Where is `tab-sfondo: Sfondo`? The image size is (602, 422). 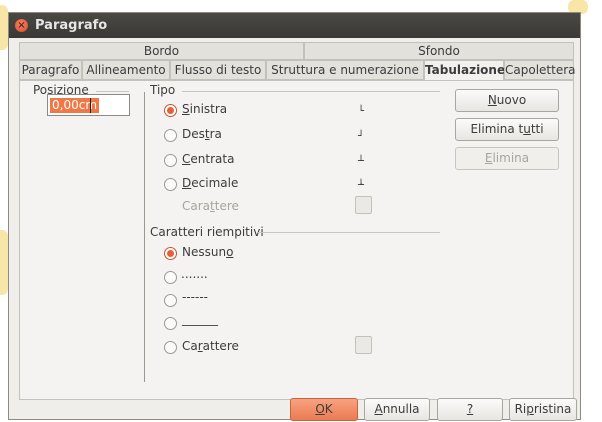
tab-sfondo: Sfondo is located at coordinates (439, 51).